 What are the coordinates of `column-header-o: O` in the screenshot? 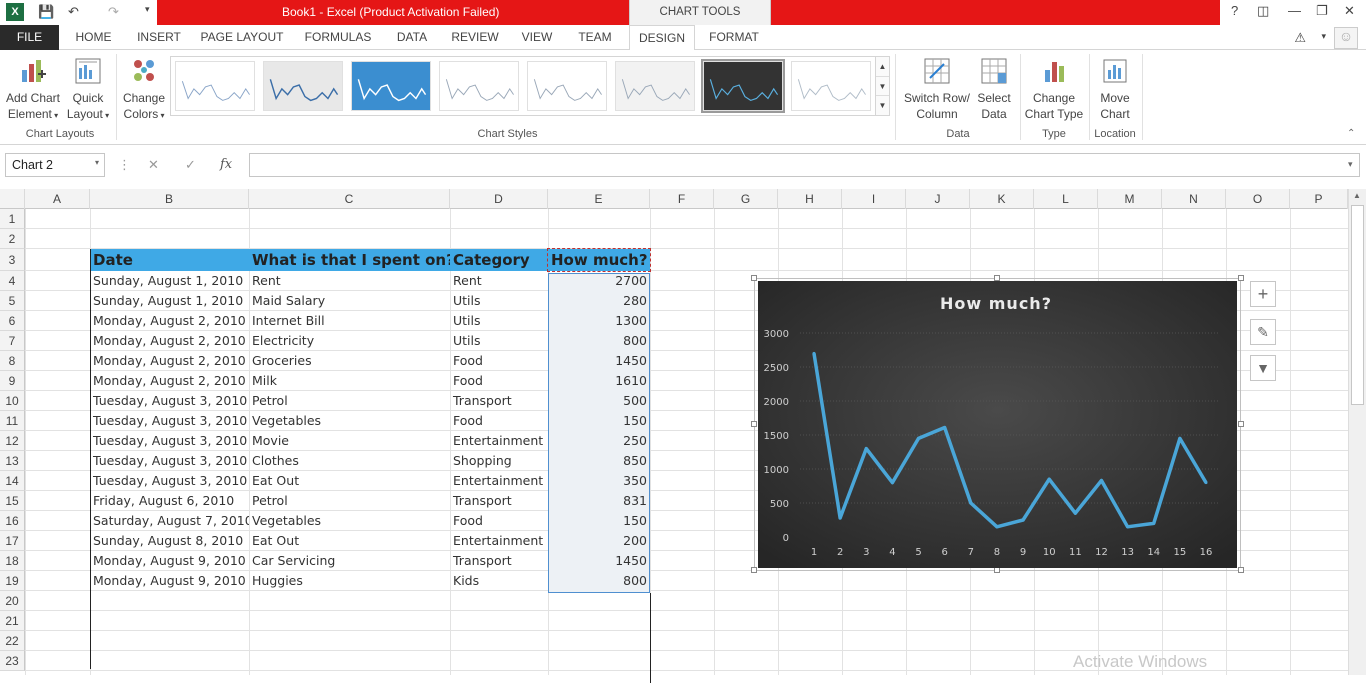 It's located at (1258, 199).